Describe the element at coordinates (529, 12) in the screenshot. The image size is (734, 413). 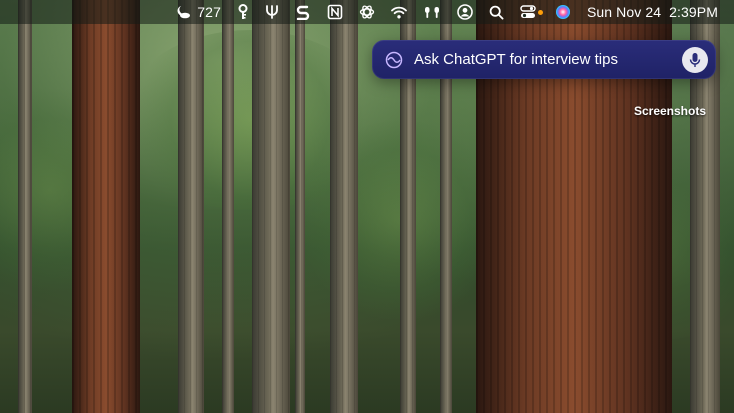
I see `control-center-icon` at that location.